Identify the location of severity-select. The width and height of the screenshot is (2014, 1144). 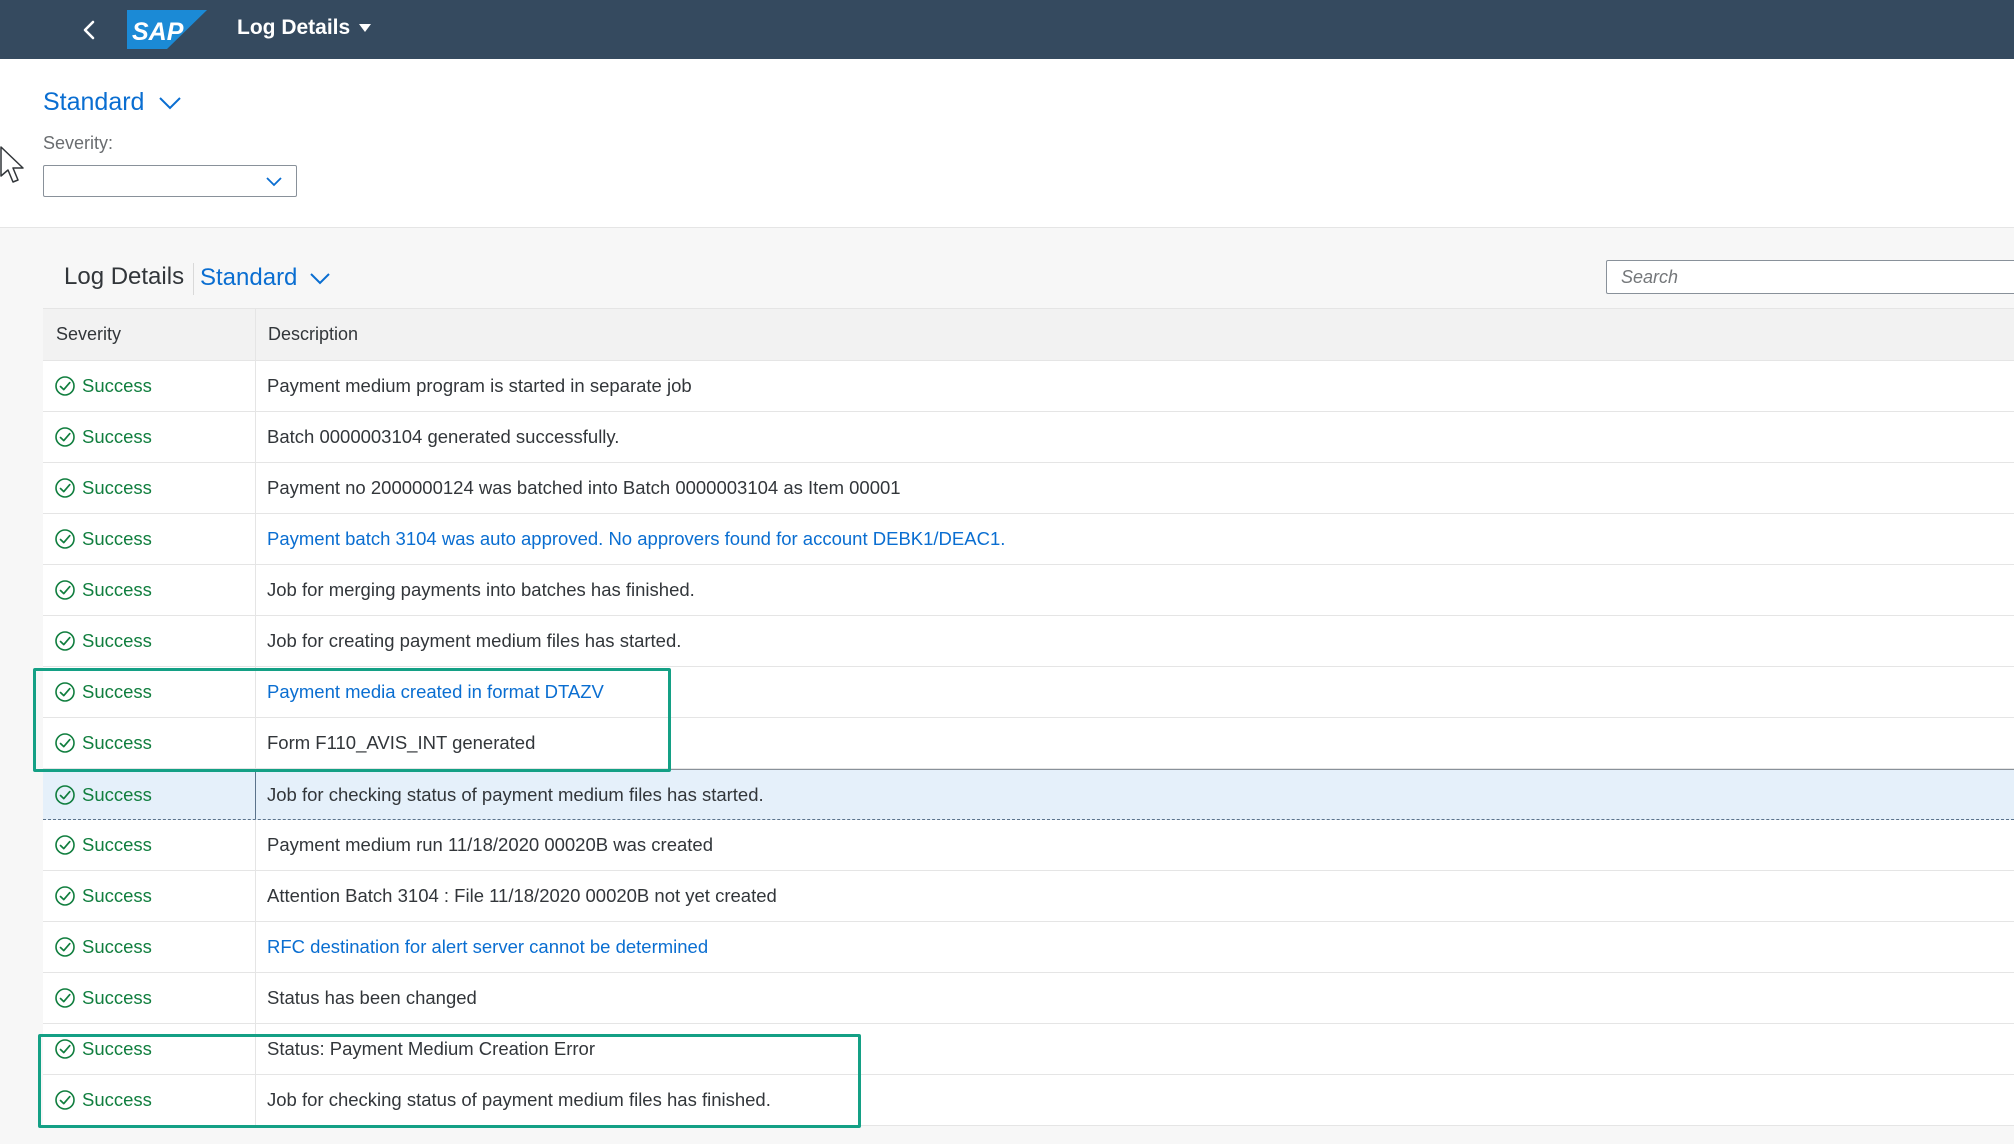
(170, 181).